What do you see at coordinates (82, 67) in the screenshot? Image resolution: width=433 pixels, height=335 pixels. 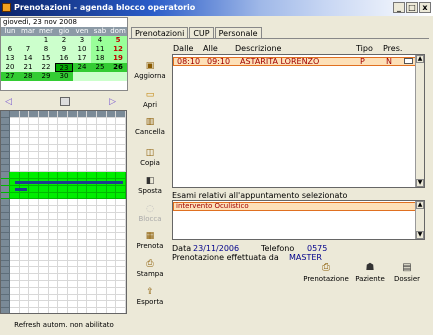 I see `calendar-day: 24` at bounding box center [82, 67].